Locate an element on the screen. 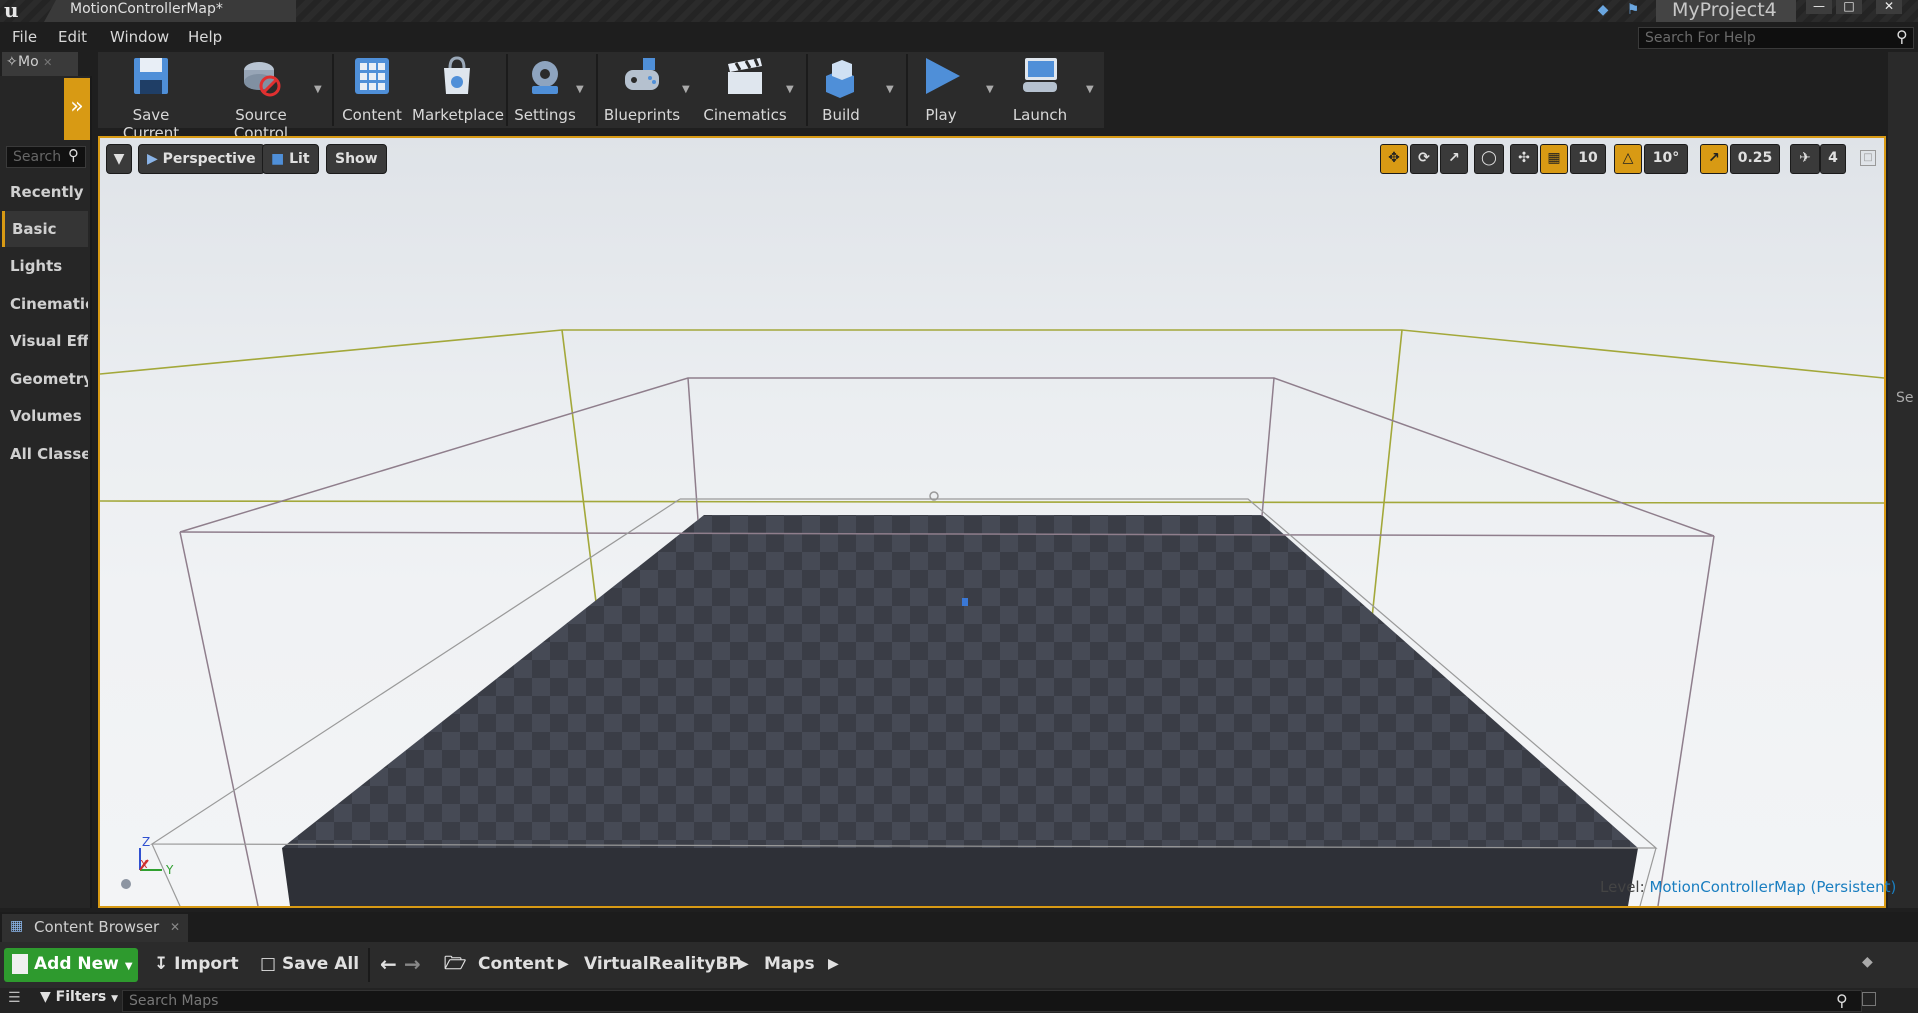 This screenshot has height=1013, width=1918. help-icon is located at coordinates (126, 884).